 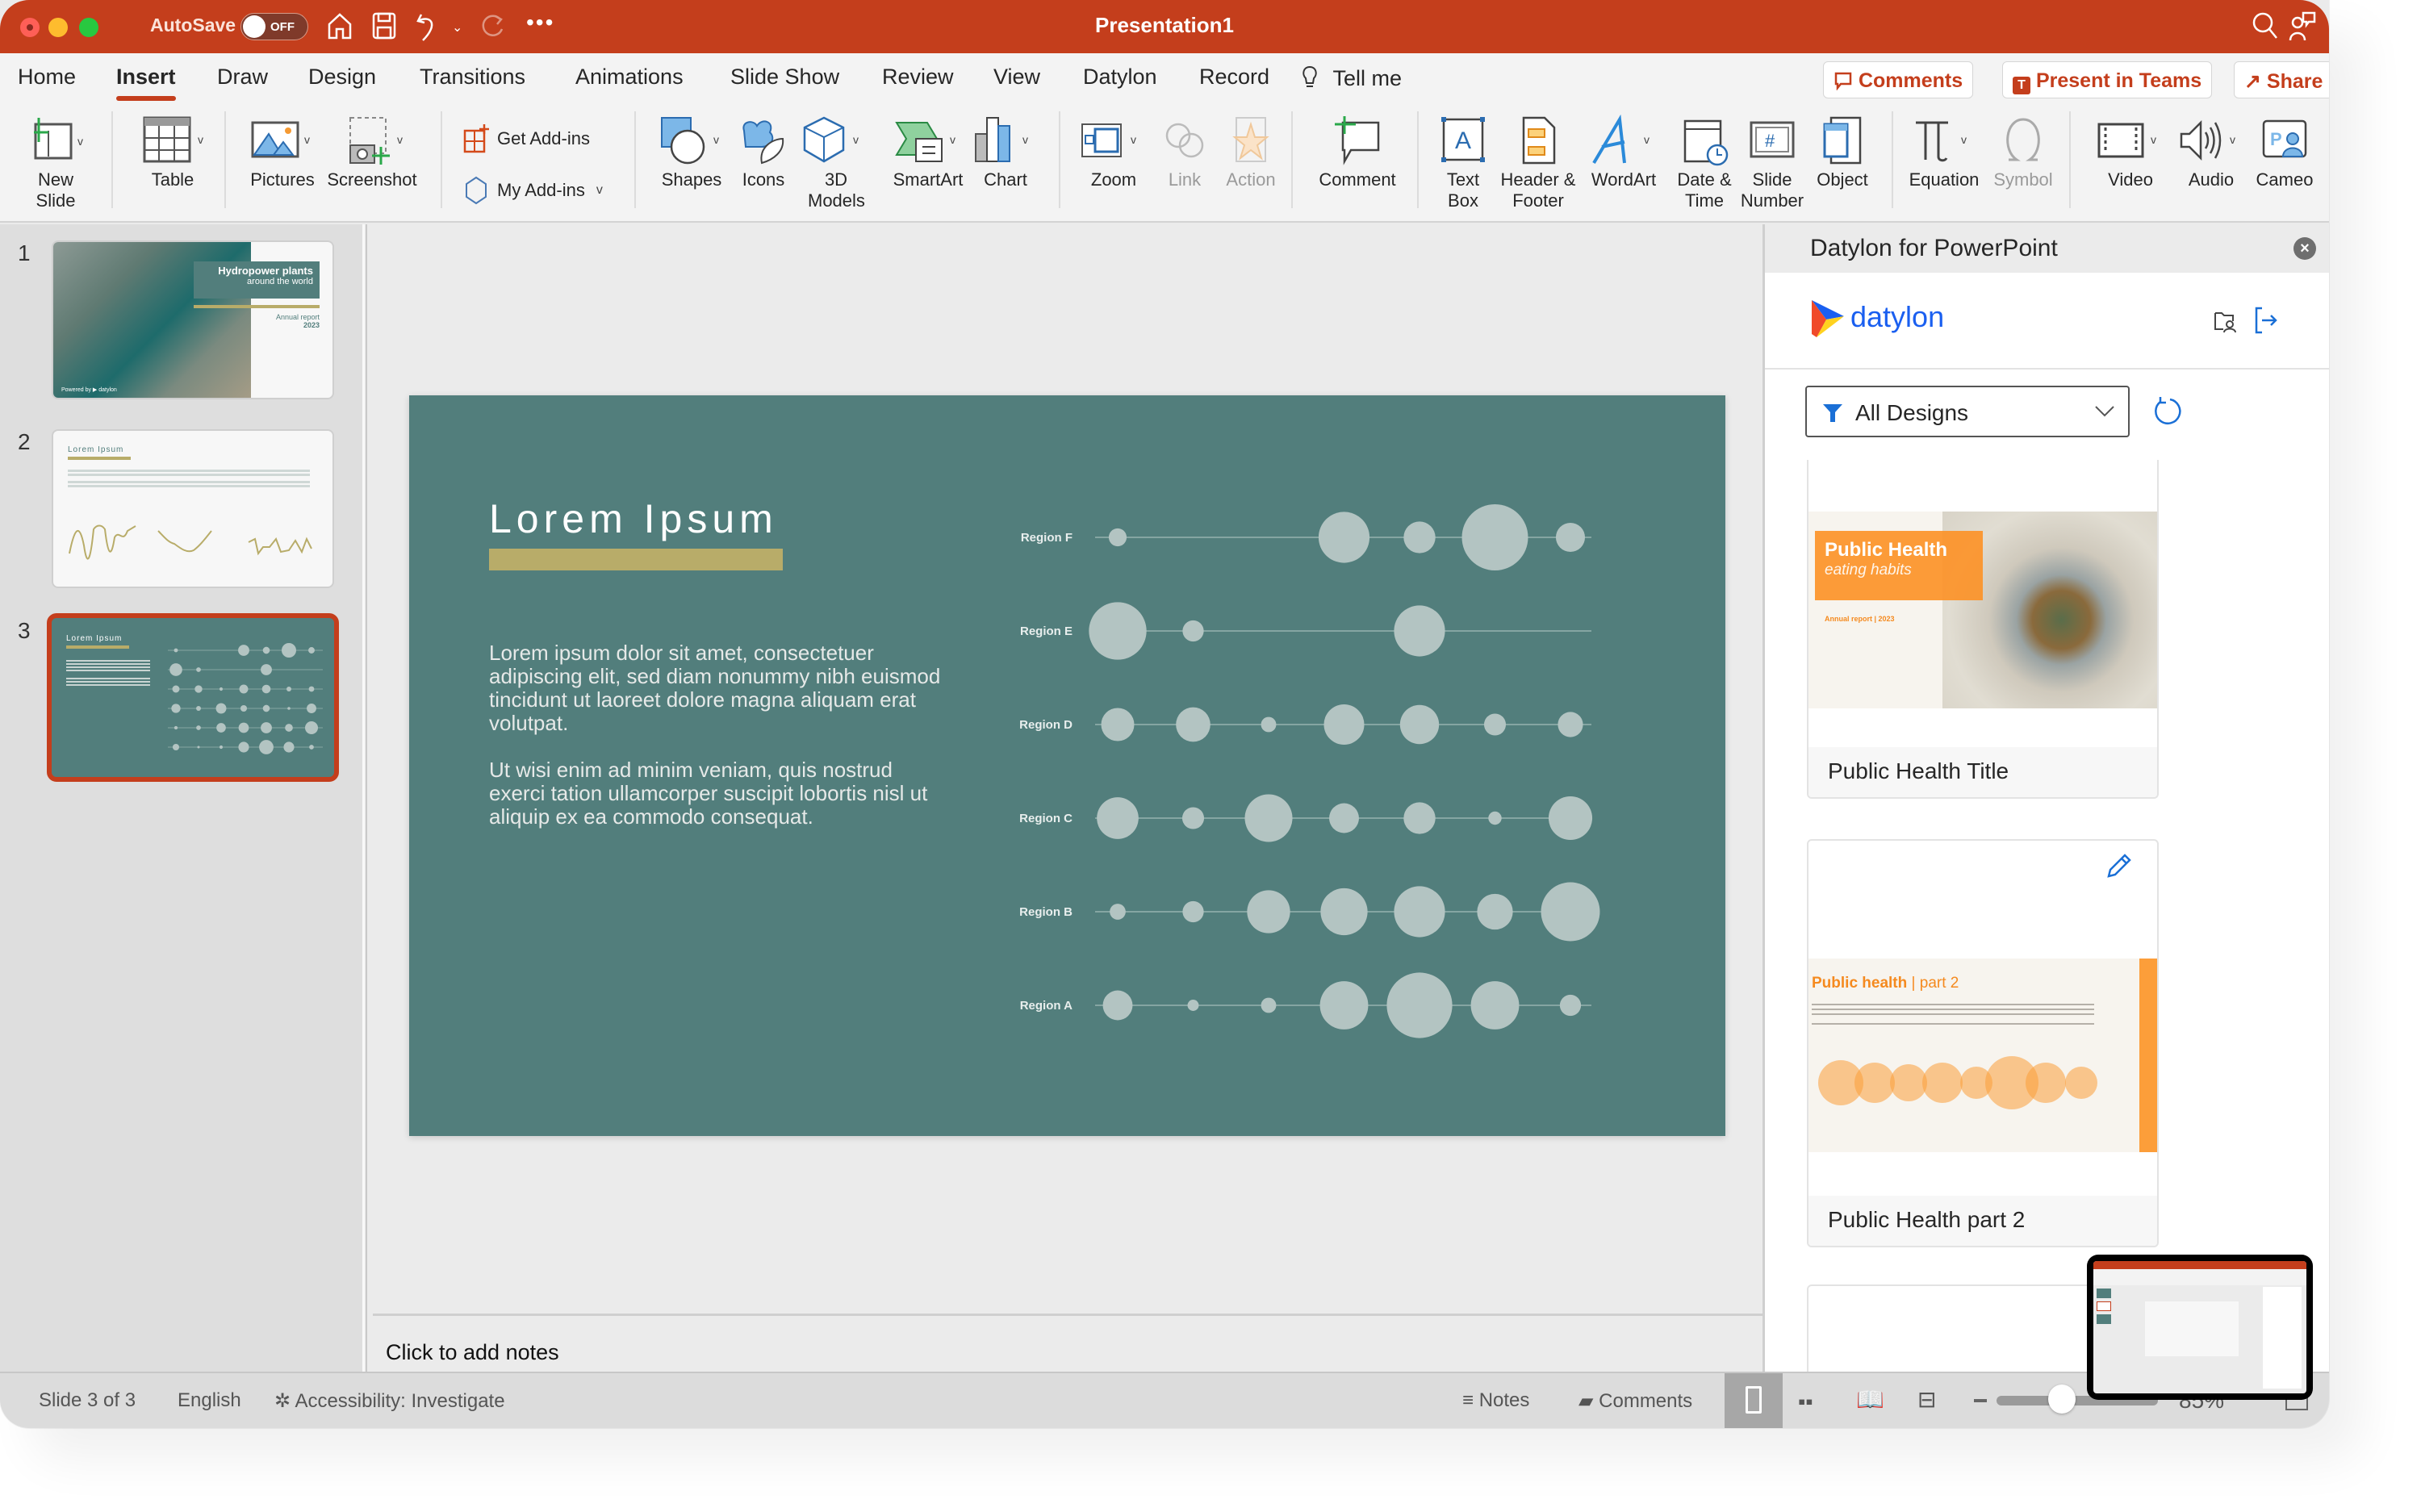 I want to click on tab-insert: Insert, so click(x=146, y=83).